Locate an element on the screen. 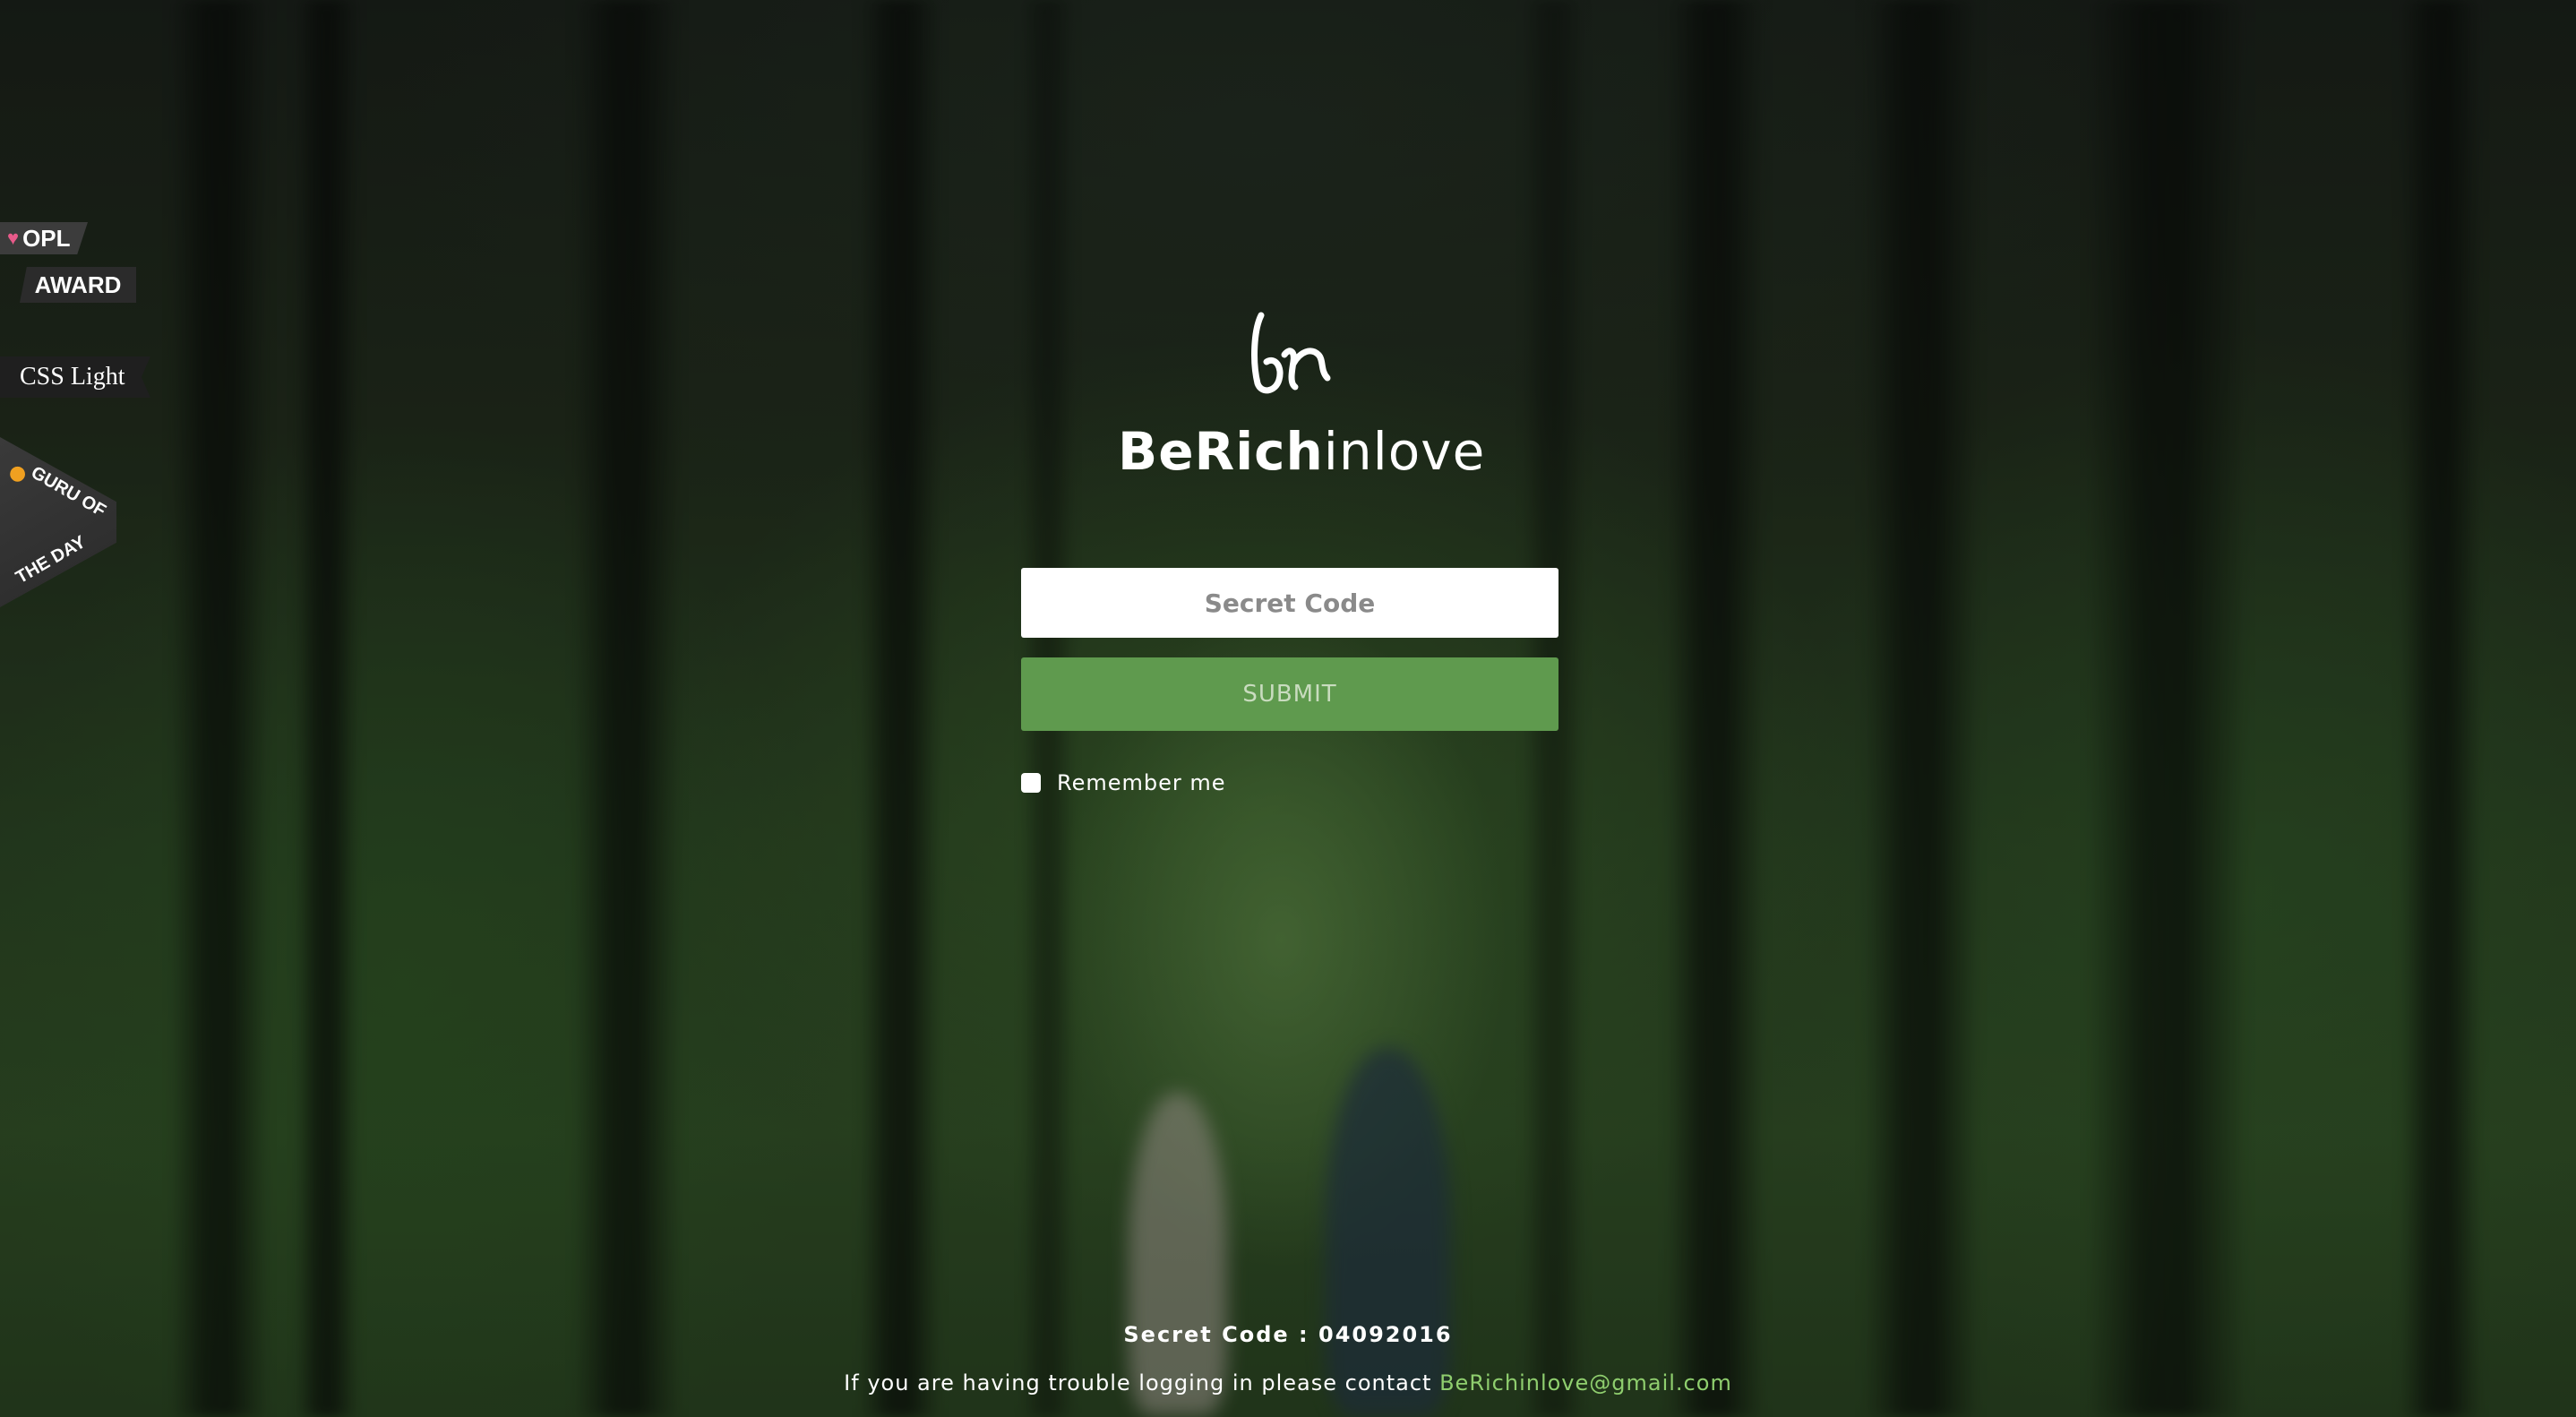  opl-label: OPL is located at coordinates (46, 238).